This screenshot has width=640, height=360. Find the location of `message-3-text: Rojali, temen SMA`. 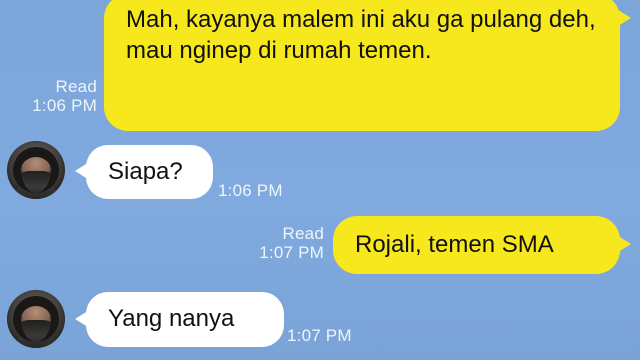

message-3-text: Rojali, temen SMA is located at coordinates (454, 244).